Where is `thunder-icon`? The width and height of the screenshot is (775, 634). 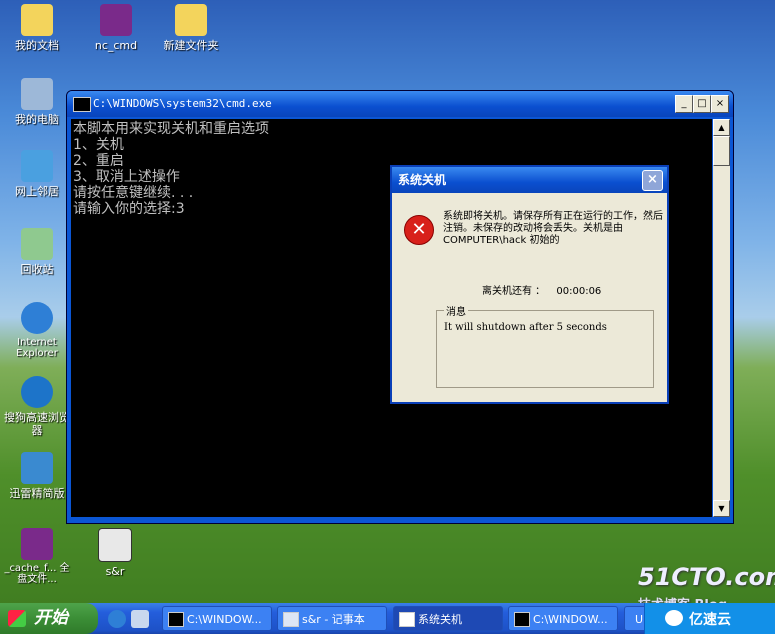 thunder-icon is located at coordinates (37, 468).